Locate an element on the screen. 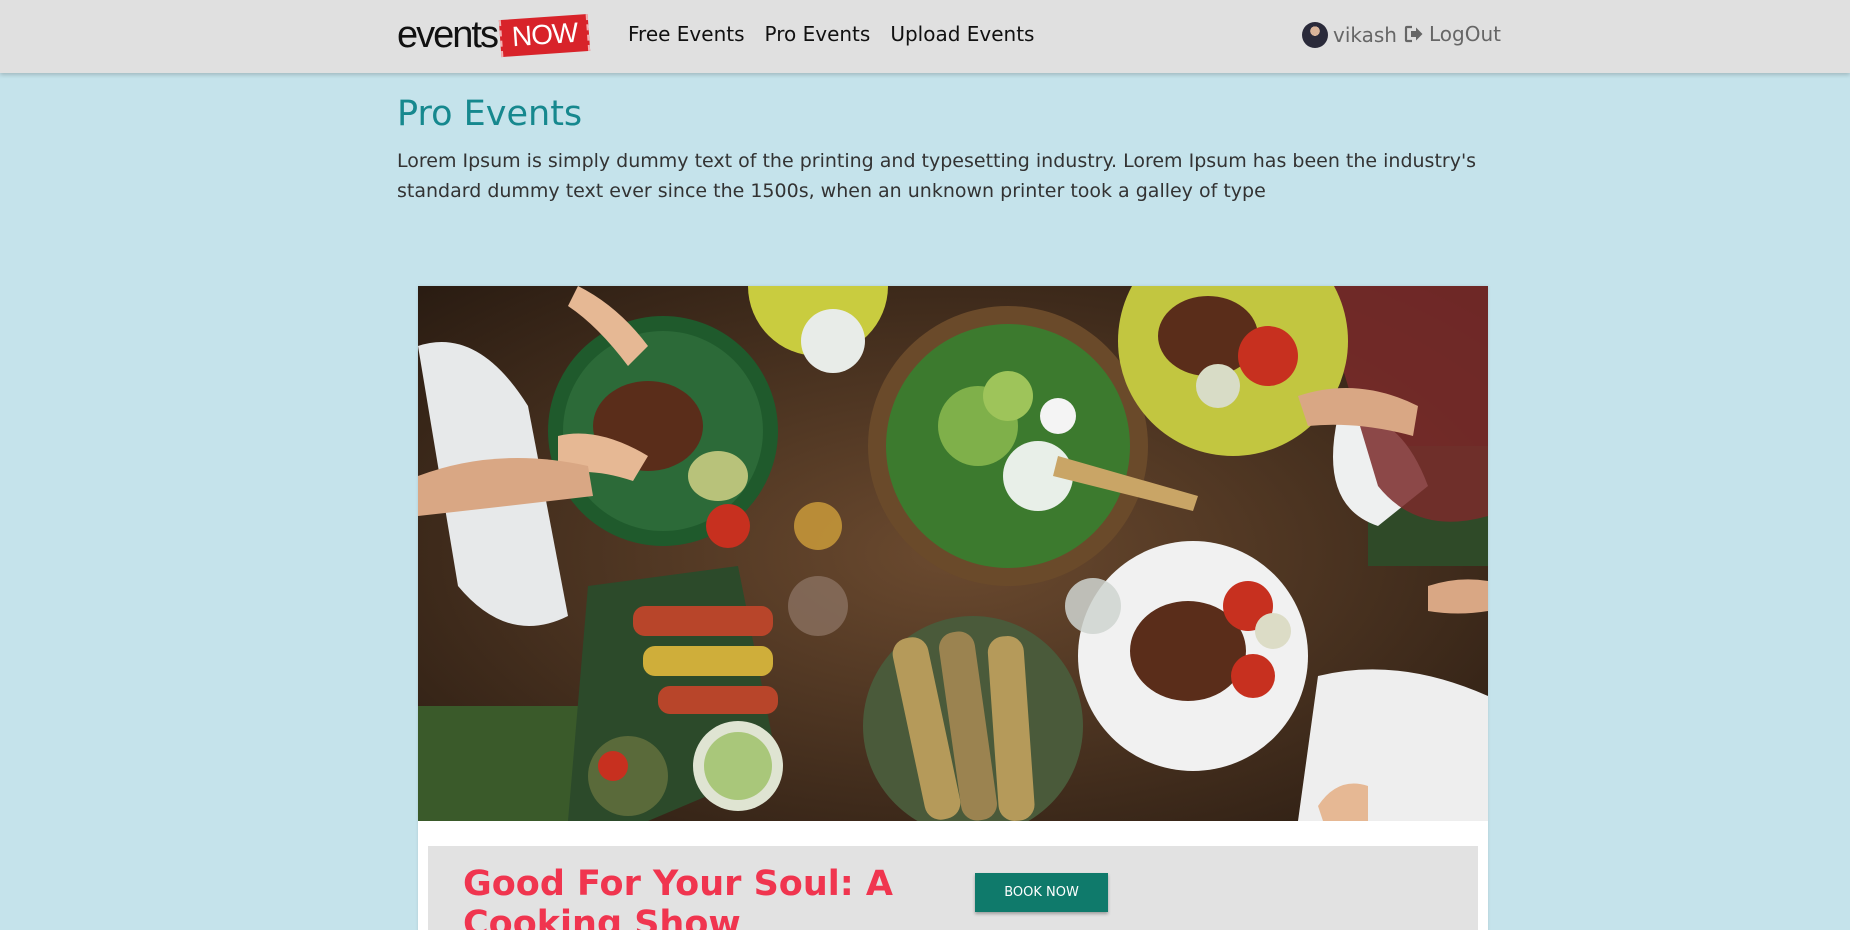 This screenshot has height=930, width=1850. avatar is located at coordinates (1315, 35).